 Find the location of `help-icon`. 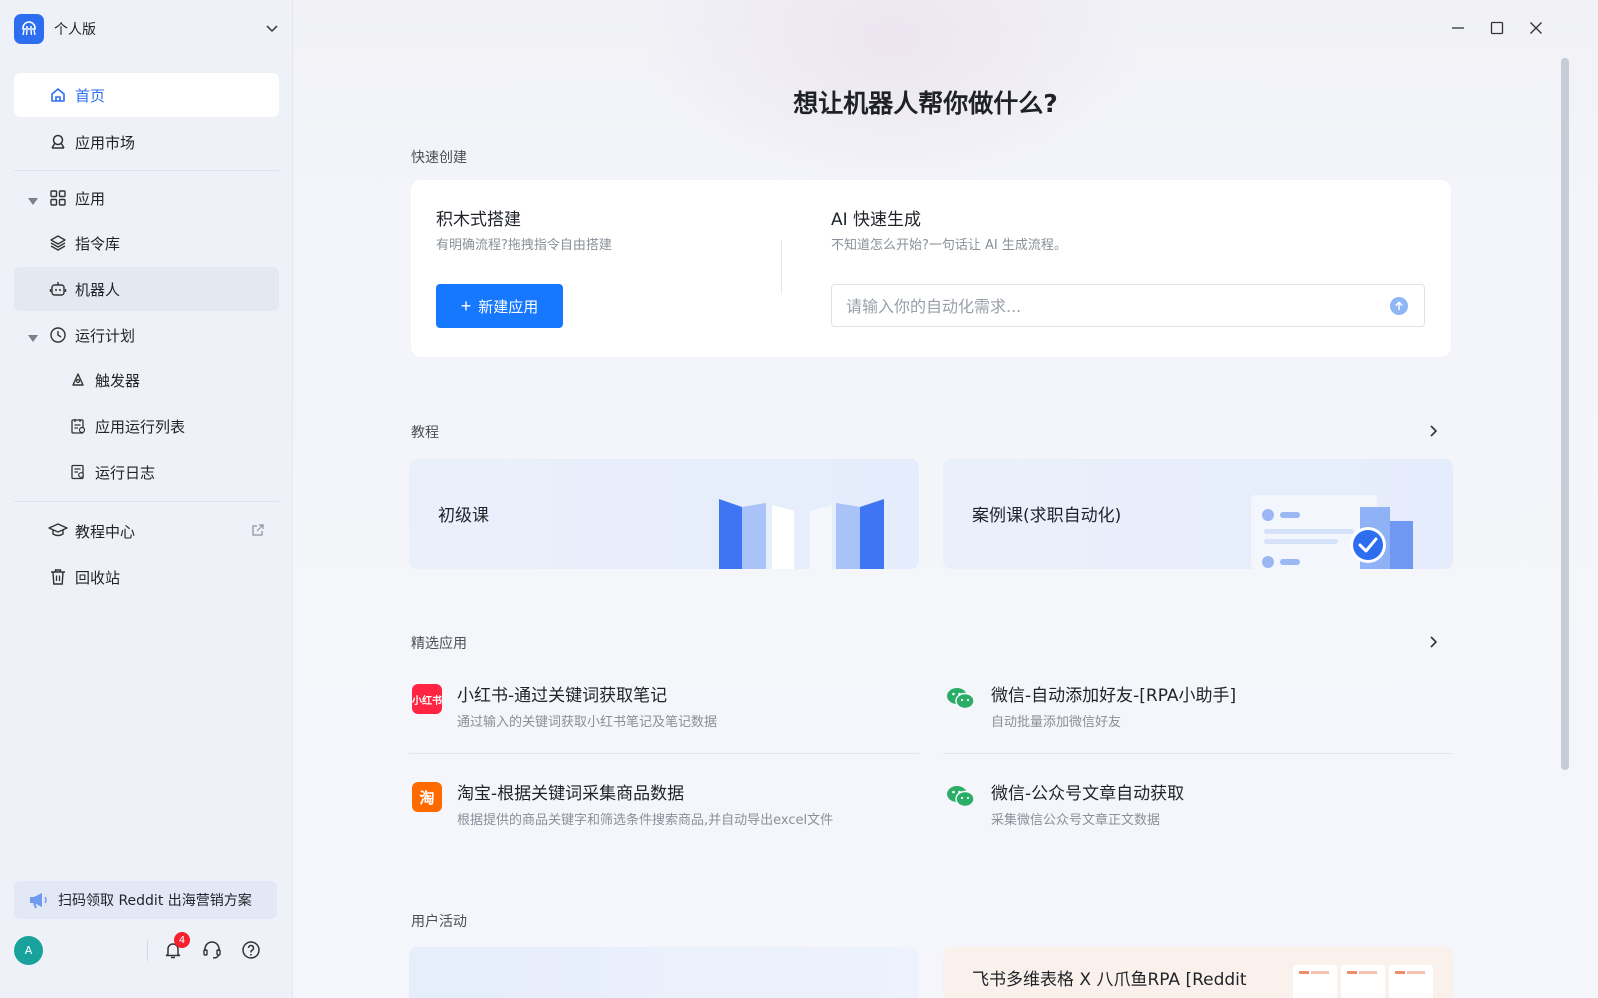

help-icon is located at coordinates (251, 950).